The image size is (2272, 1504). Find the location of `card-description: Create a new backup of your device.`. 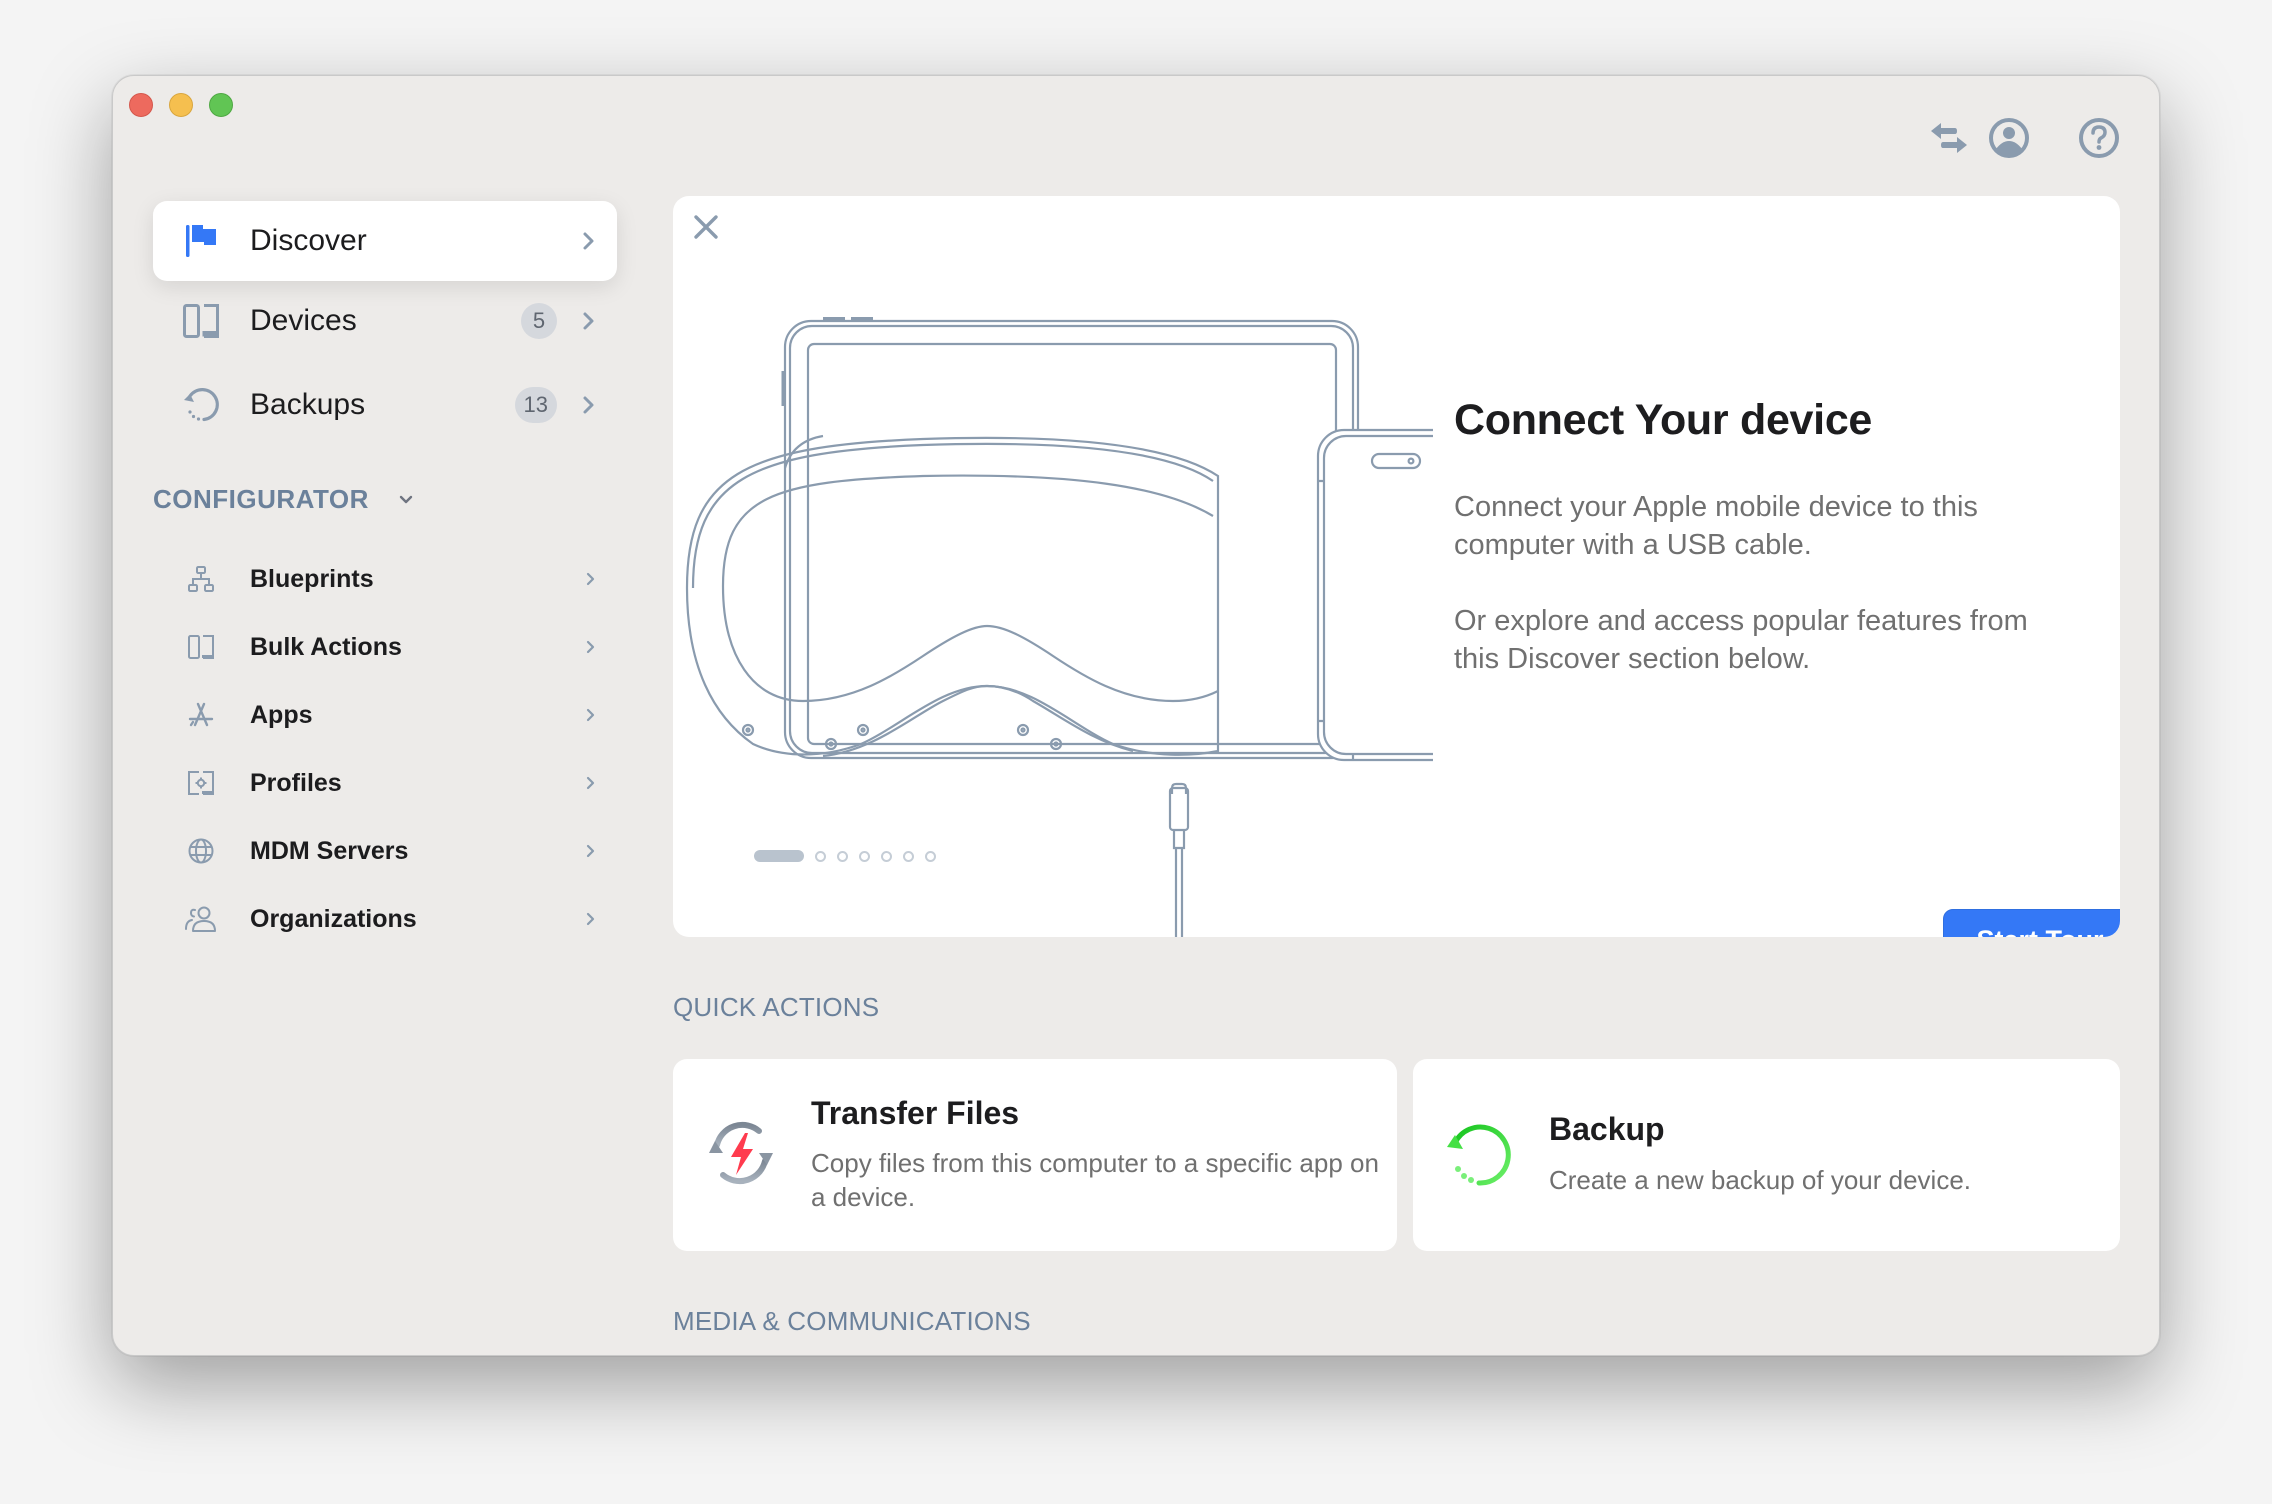

card-description: Create a new backup of your device. is located at coordinates (1760, 1180).